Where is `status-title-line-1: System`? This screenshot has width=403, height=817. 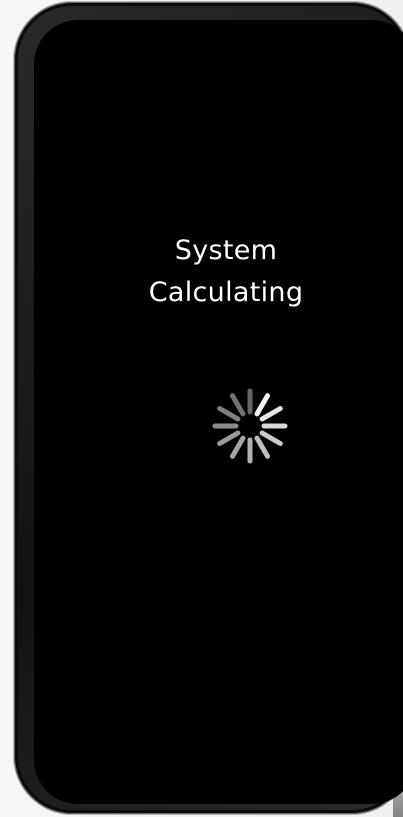 status-title-line-1: System is located at coordinates (226, 250).